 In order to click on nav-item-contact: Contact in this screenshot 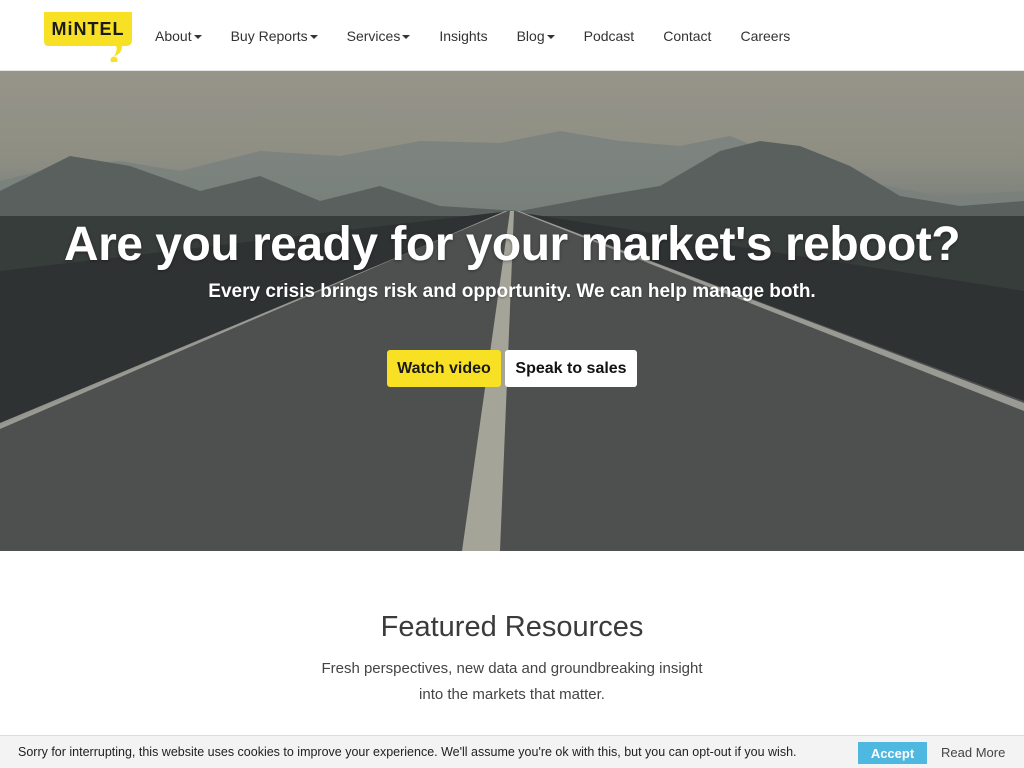, I will do `click(687, 36)`.